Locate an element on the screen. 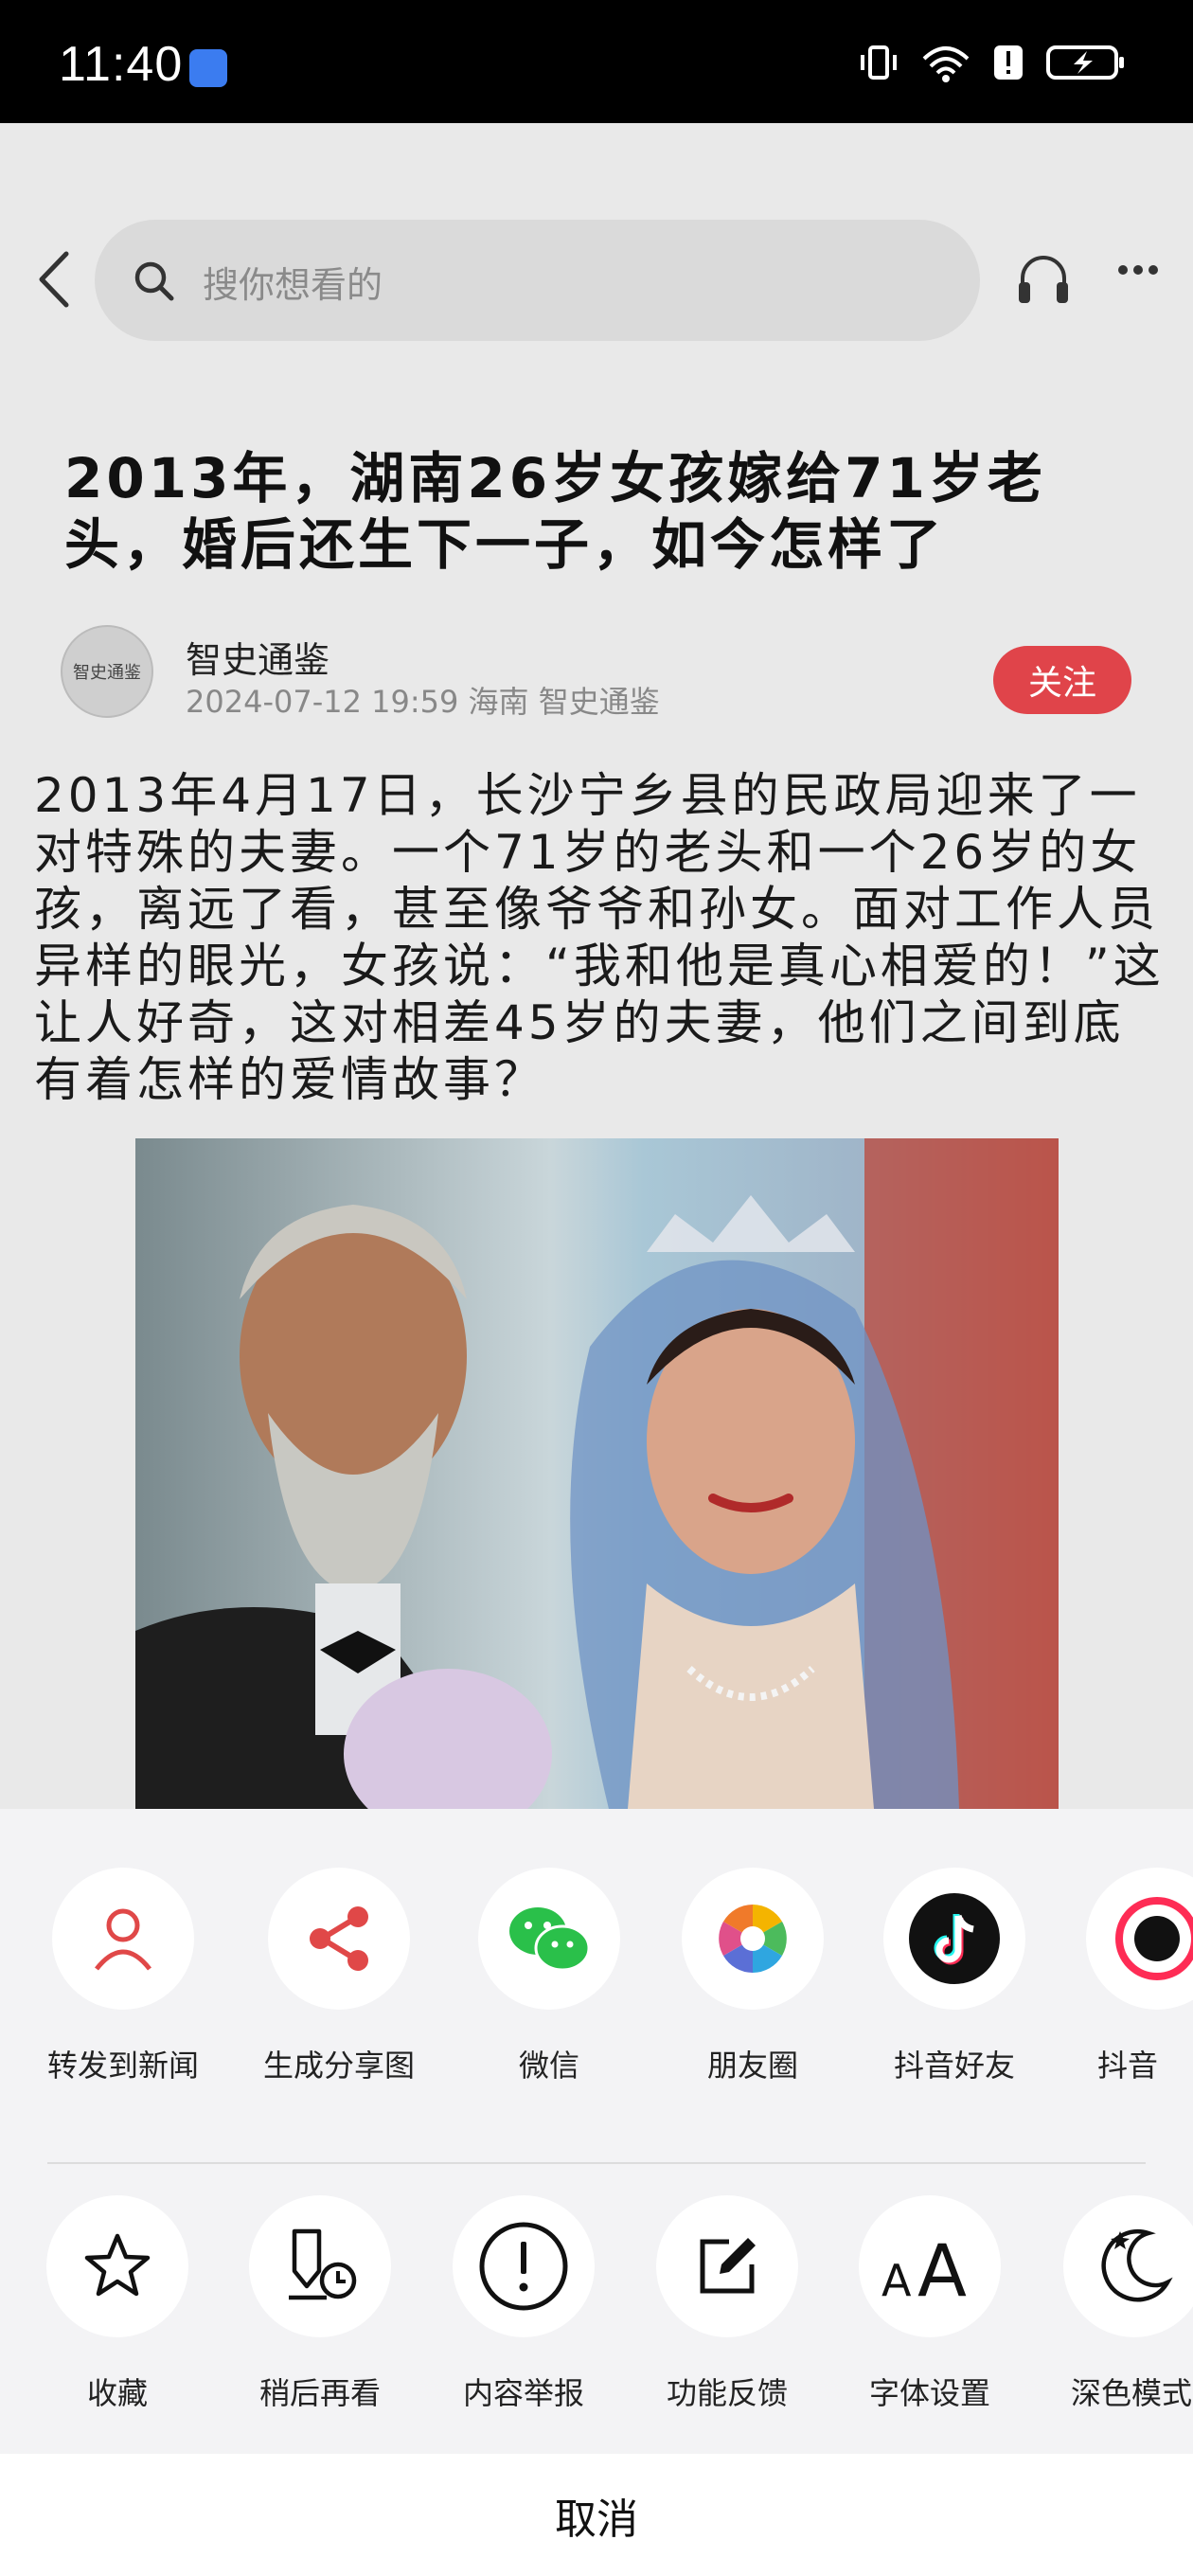 The height and width of the screenshot is (2576, 1193). share-item-label: 抖音好友 is located at coordinates (954, 2066).